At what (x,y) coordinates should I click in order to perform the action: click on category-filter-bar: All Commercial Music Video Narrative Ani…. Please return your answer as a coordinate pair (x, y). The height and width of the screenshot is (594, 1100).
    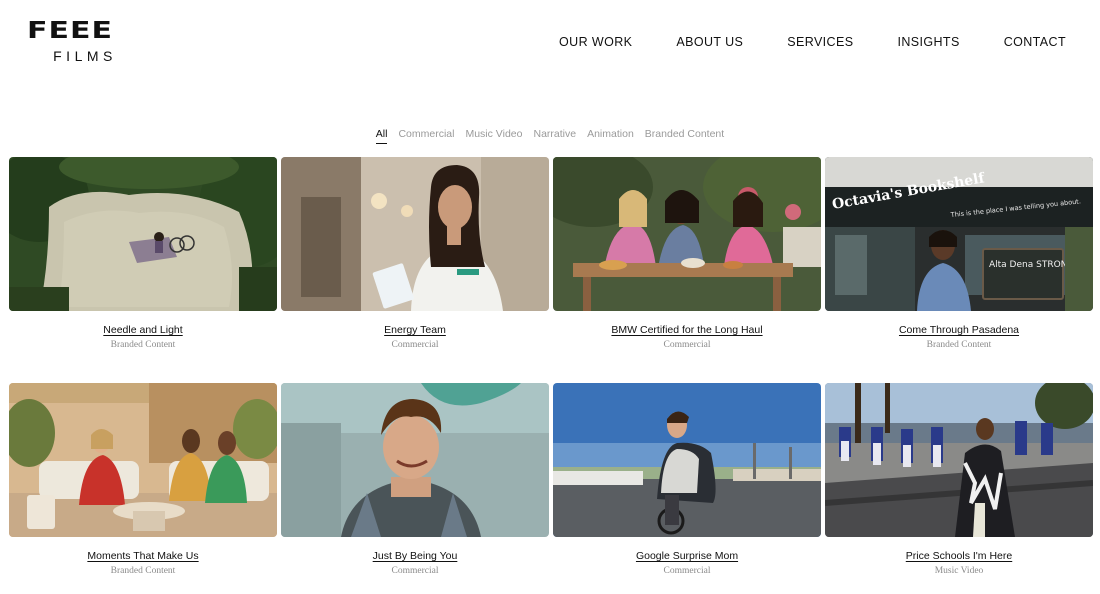
    Looking at the image, I should click on (550, 136).